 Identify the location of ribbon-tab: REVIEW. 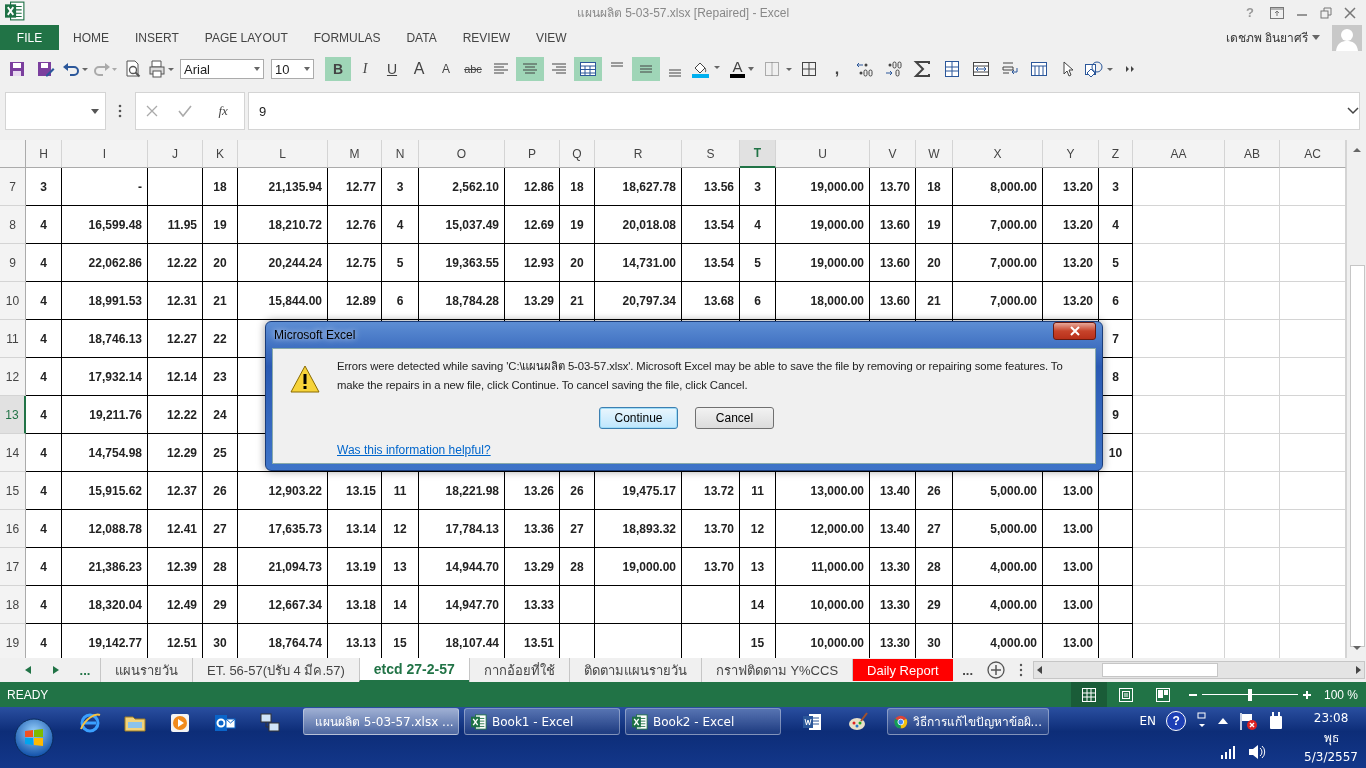
(486, 37).